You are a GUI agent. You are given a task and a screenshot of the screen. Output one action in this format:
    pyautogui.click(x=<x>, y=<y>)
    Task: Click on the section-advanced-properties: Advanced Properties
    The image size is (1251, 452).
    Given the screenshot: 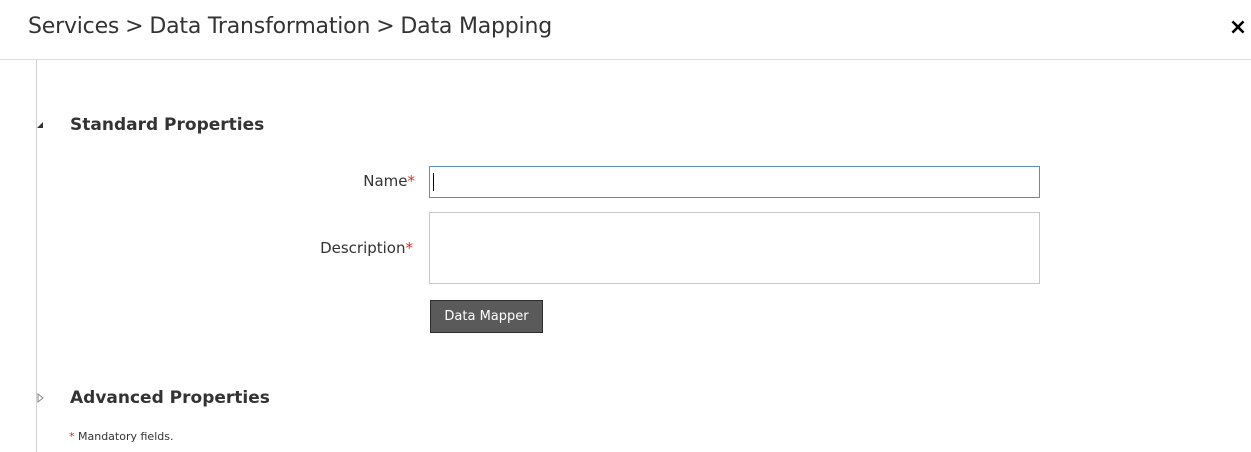 What is the action you would take?
    pyautogui.click(x=152, y=398)
    